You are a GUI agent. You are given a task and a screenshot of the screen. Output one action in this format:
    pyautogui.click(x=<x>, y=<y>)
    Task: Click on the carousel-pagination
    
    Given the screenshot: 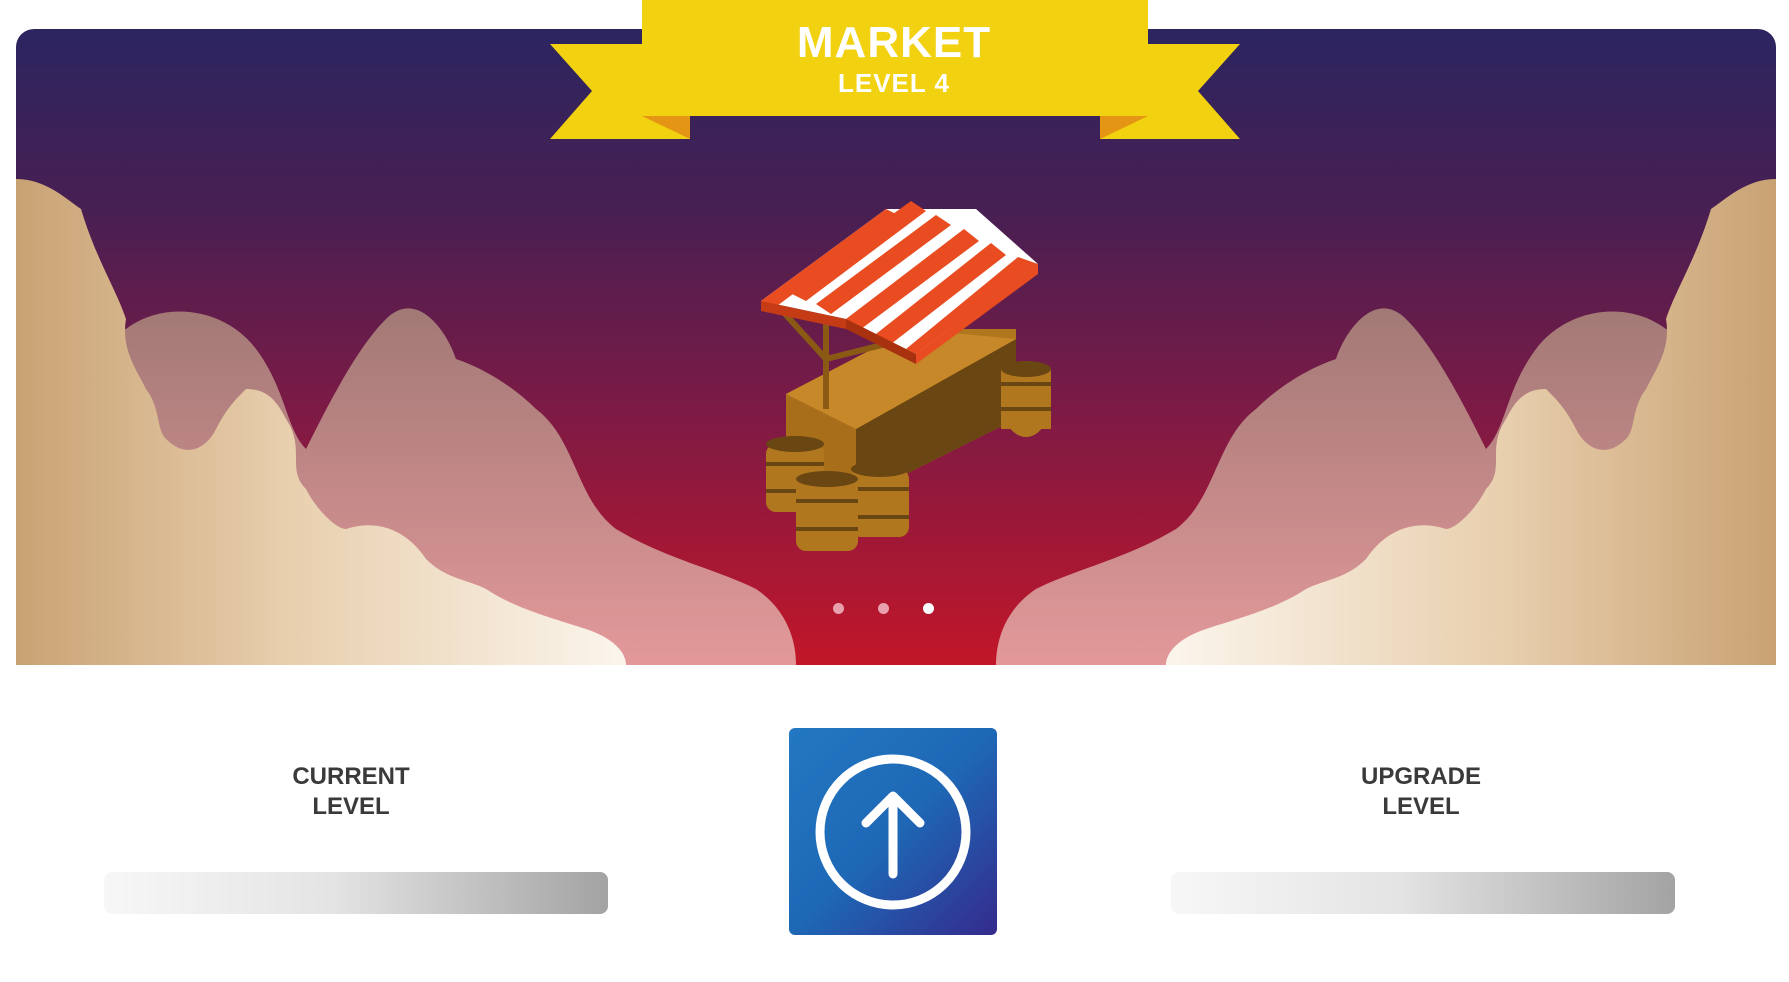 What is the action you would take?
    pyautogui.click(x=883, y=608)
    